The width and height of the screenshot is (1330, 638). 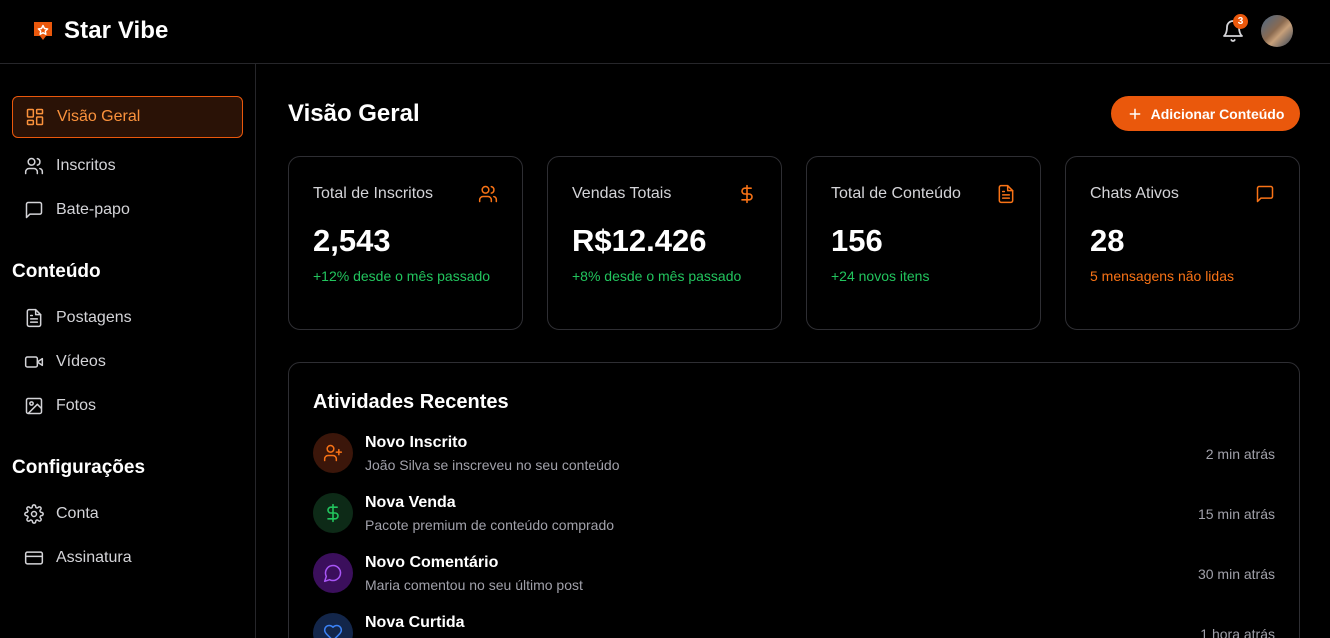 What do you see at coordinates (127, 406) in the screenshot?
I see `sidebar-item-fotos: Fotos` at bounding box center [127, 406].